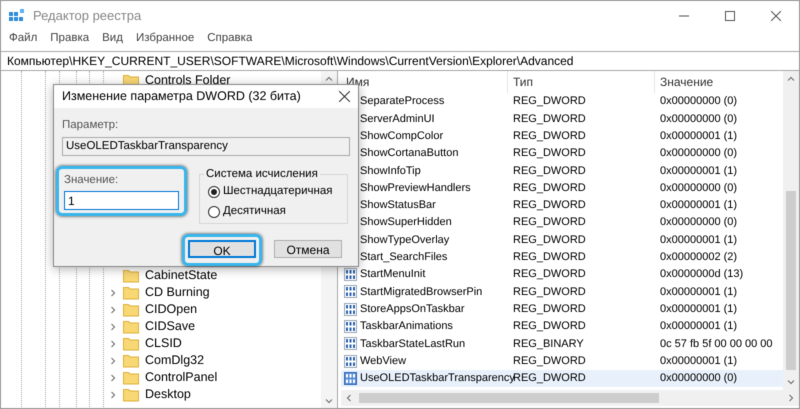  I want to click on address-field: Компьютер\HKEY_CURRENT_USER\SOFTWARE\Microsoft\Windows\CurrentVersion\Explorer\Advanced, so click(400, 61).